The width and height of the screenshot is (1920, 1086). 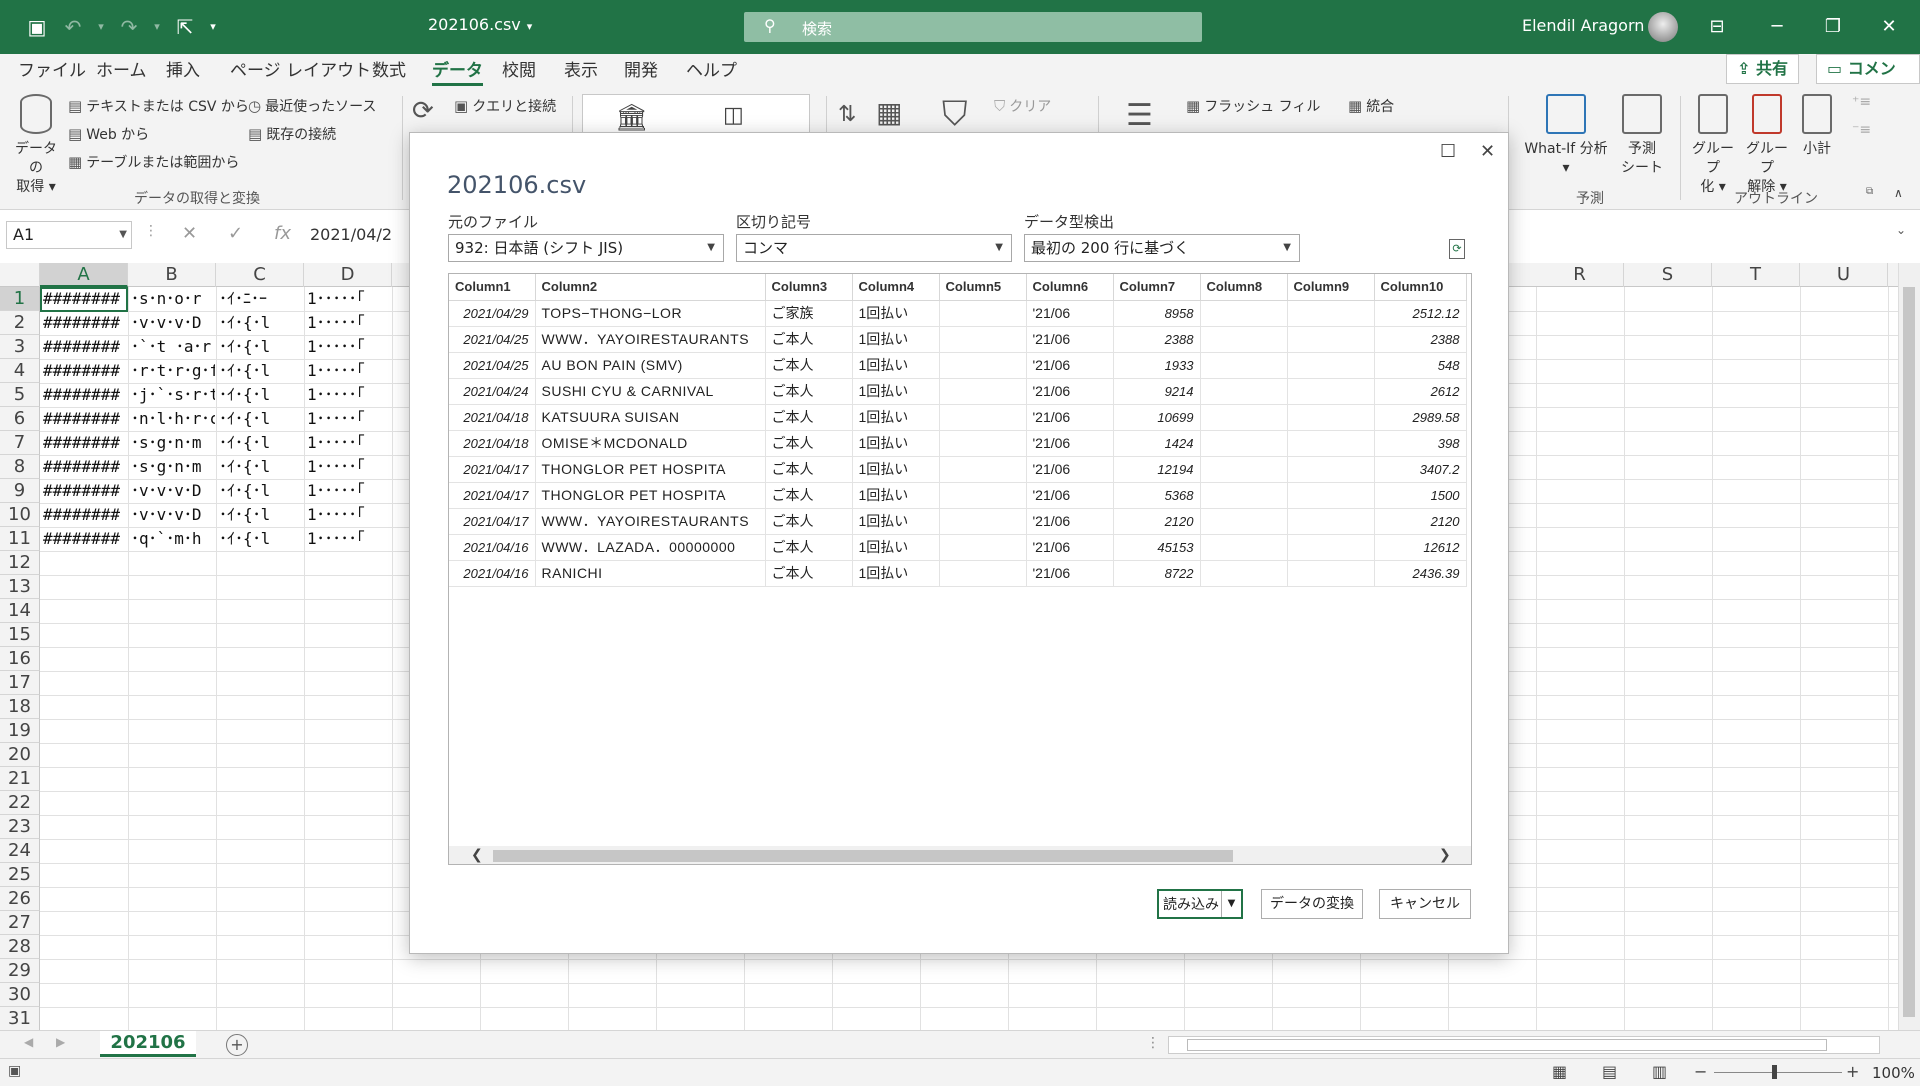 What do you see at coordinates (14, 1071) in the screenshot?
I see `macro-record-icon: ▣` at bounding box center [14, 1071].